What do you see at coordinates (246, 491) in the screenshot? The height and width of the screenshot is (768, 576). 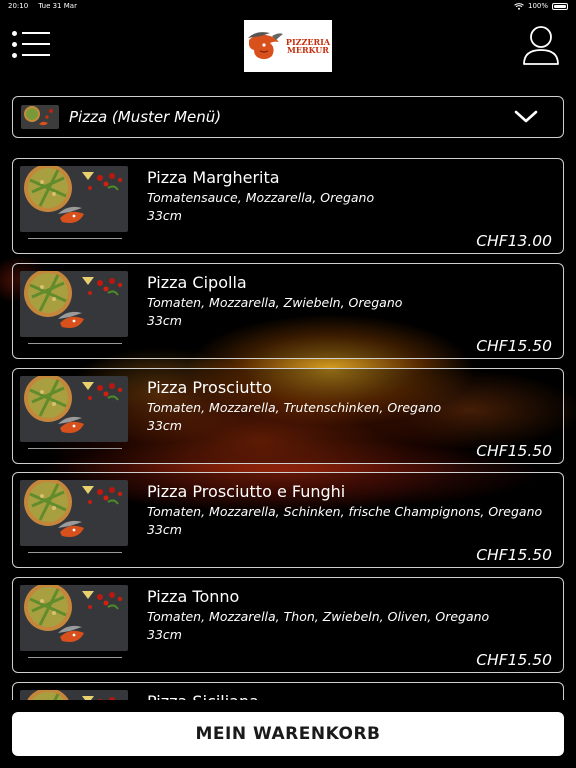 I see `item-name: Pizza Prosciutto e Funghi` at bounding box center [246, 491].